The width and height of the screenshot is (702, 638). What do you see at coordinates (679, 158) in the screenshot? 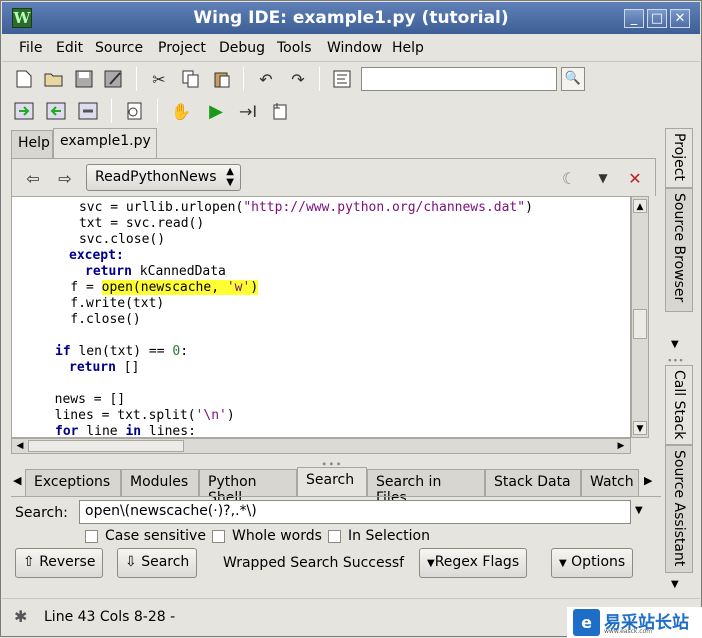
I see `tab-project: Project` at bounding box center [679, 158].